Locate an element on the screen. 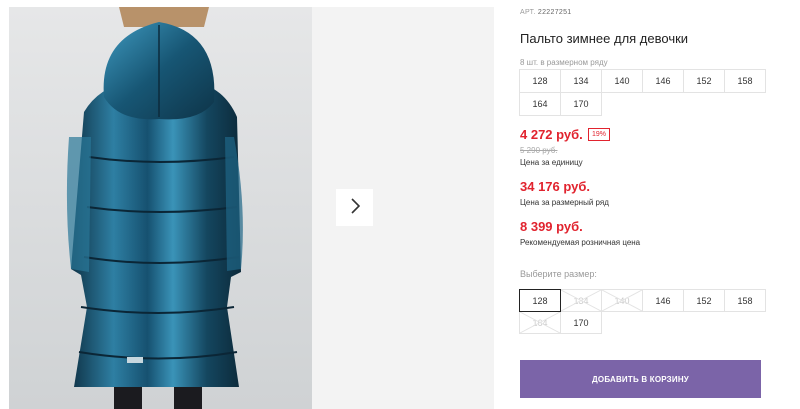 The image size is (800, 409). retail-price-caption: Рекомендуемая розничная цена is located at coordinates (580, 242).